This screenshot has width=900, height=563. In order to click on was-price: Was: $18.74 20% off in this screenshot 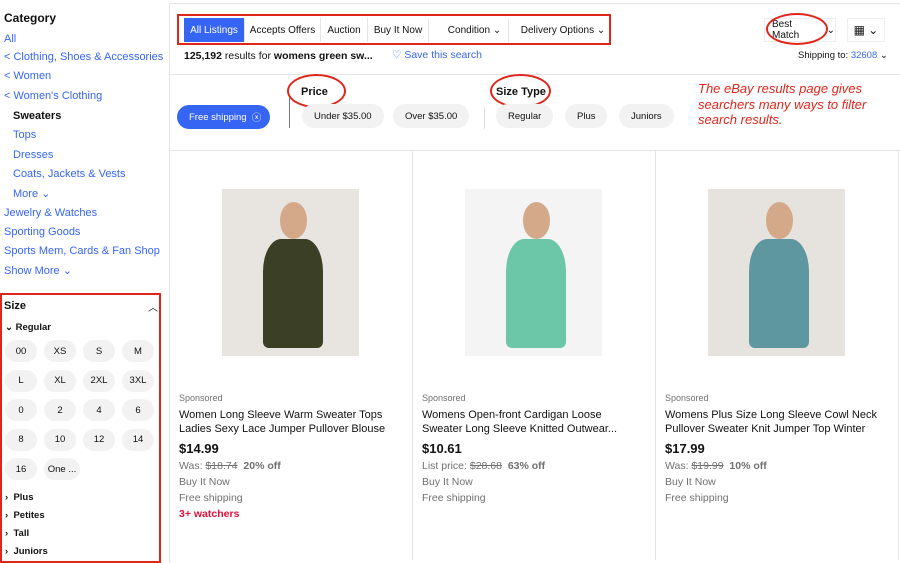, I will do `click(230, 466)`.